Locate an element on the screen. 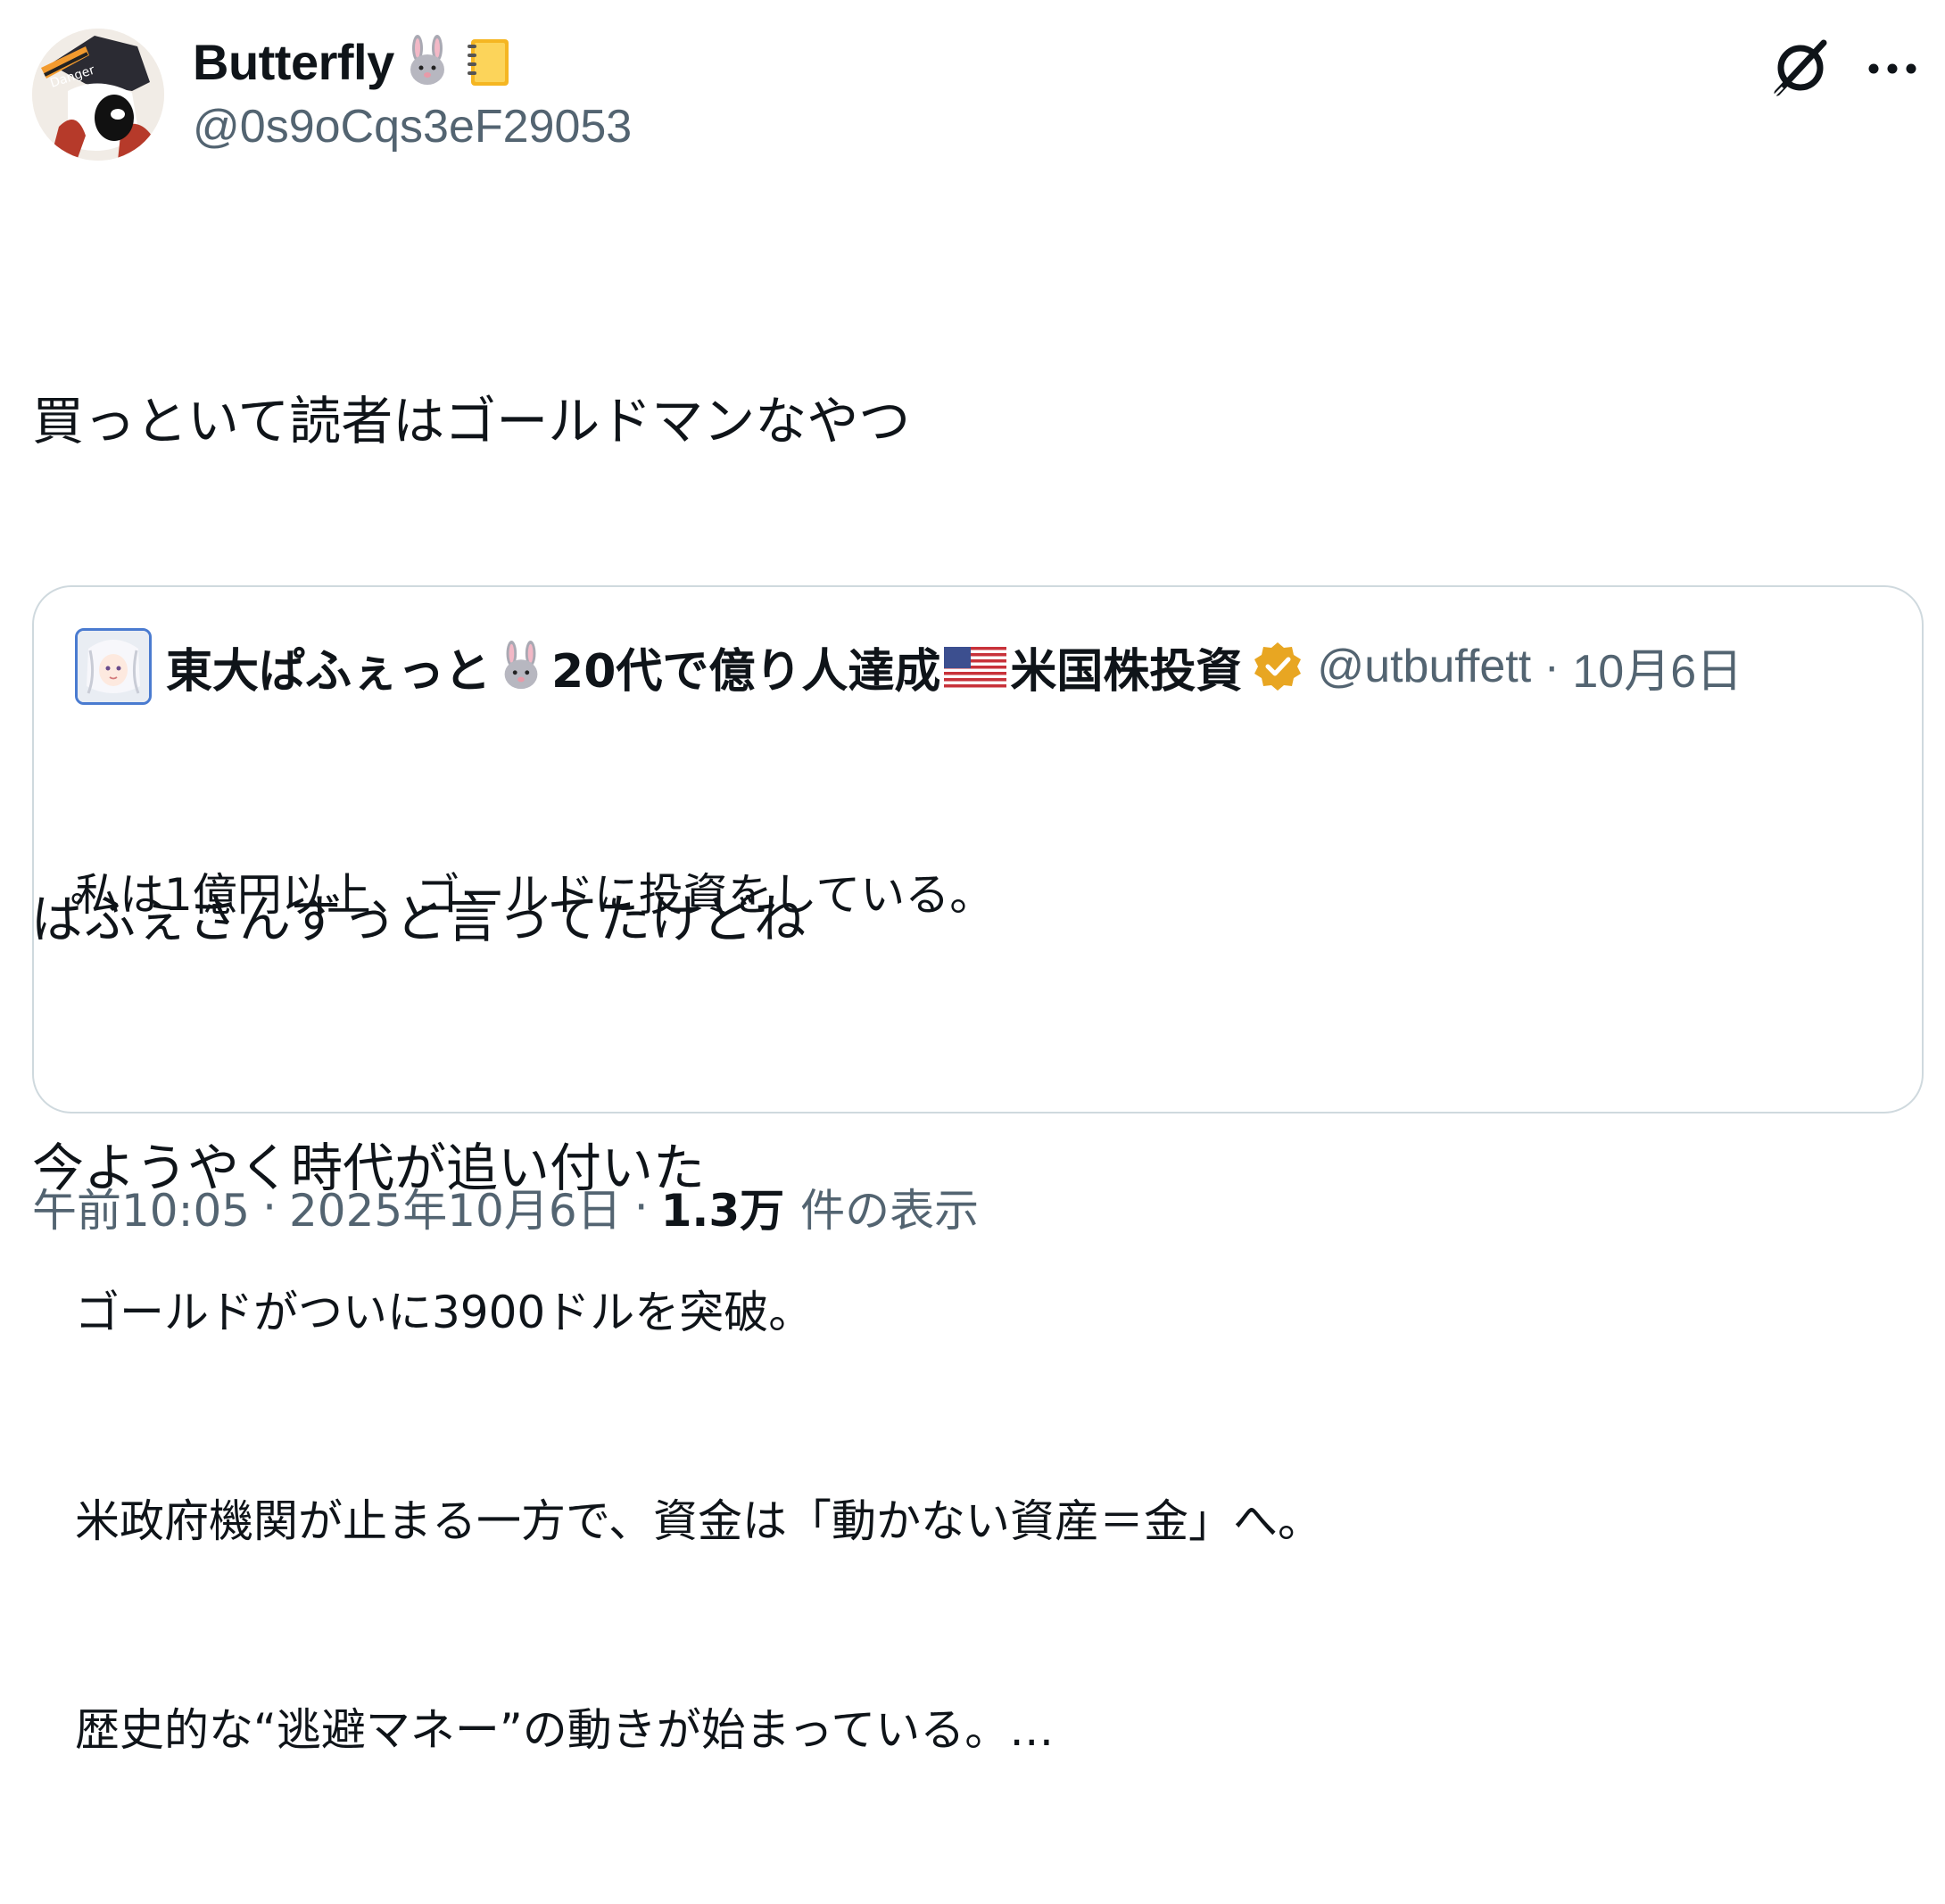 The width and height of the screenshot is (1945, 1904). quoted-tweet-date: 10月6日 is located at coordinates (1657, 666).